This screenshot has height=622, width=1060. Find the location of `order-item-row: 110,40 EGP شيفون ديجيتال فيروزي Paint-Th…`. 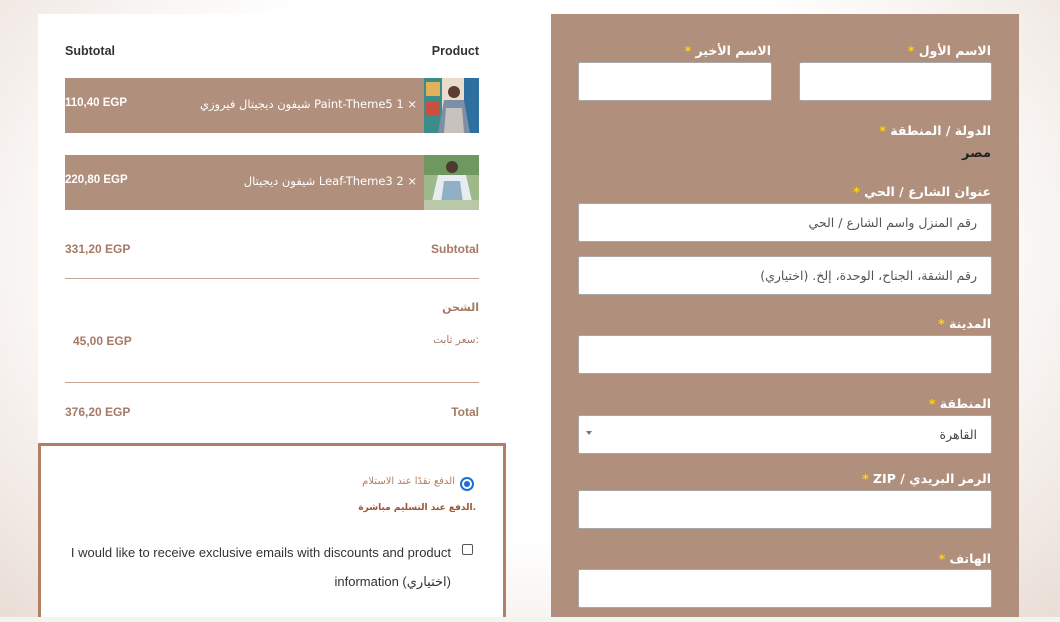

order-item-row: 110,40 EGP شيفون ديجيتال فيروزي Paint-Th… is located at coordinates (272, 105).